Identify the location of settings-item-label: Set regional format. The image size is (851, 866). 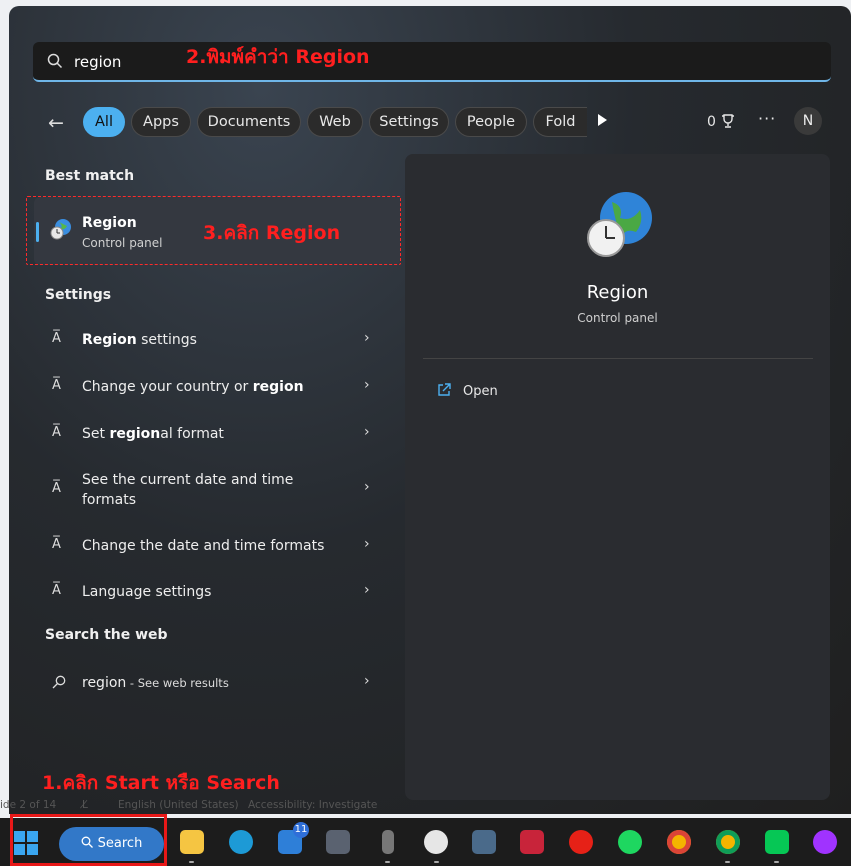
(153, 434).